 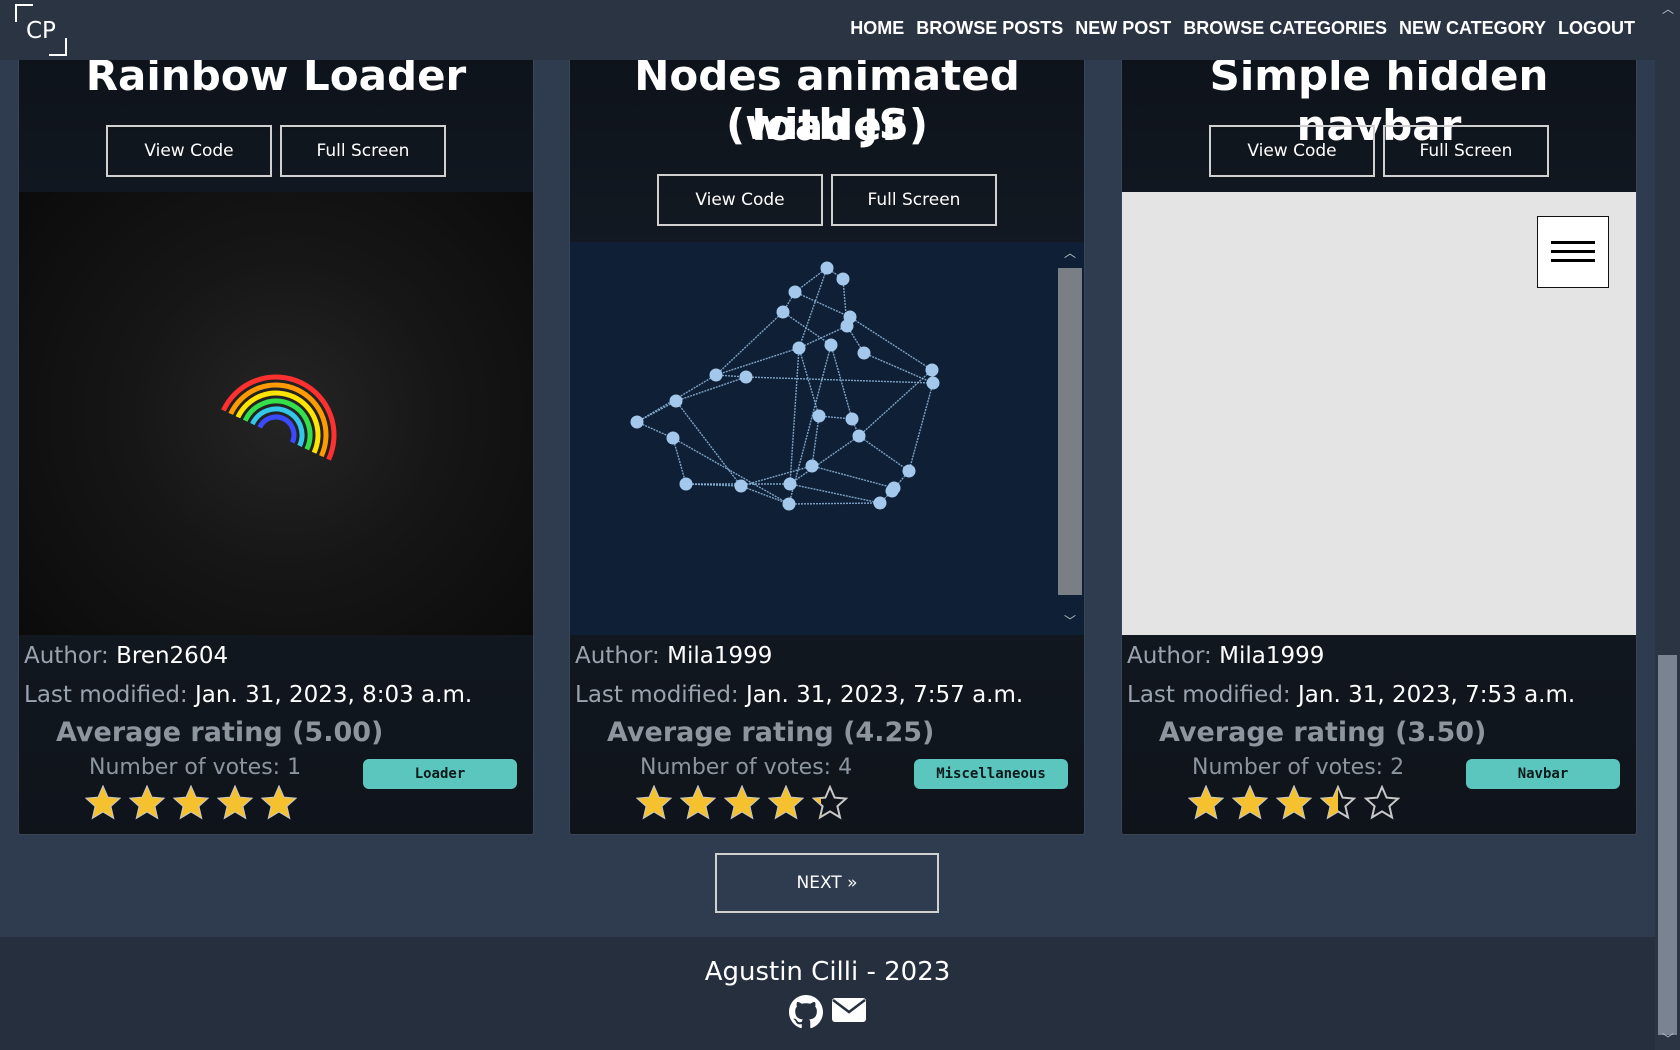 I want to click on preview-scrollbar: ︿ ﹀, so click(x=1070, y=438).